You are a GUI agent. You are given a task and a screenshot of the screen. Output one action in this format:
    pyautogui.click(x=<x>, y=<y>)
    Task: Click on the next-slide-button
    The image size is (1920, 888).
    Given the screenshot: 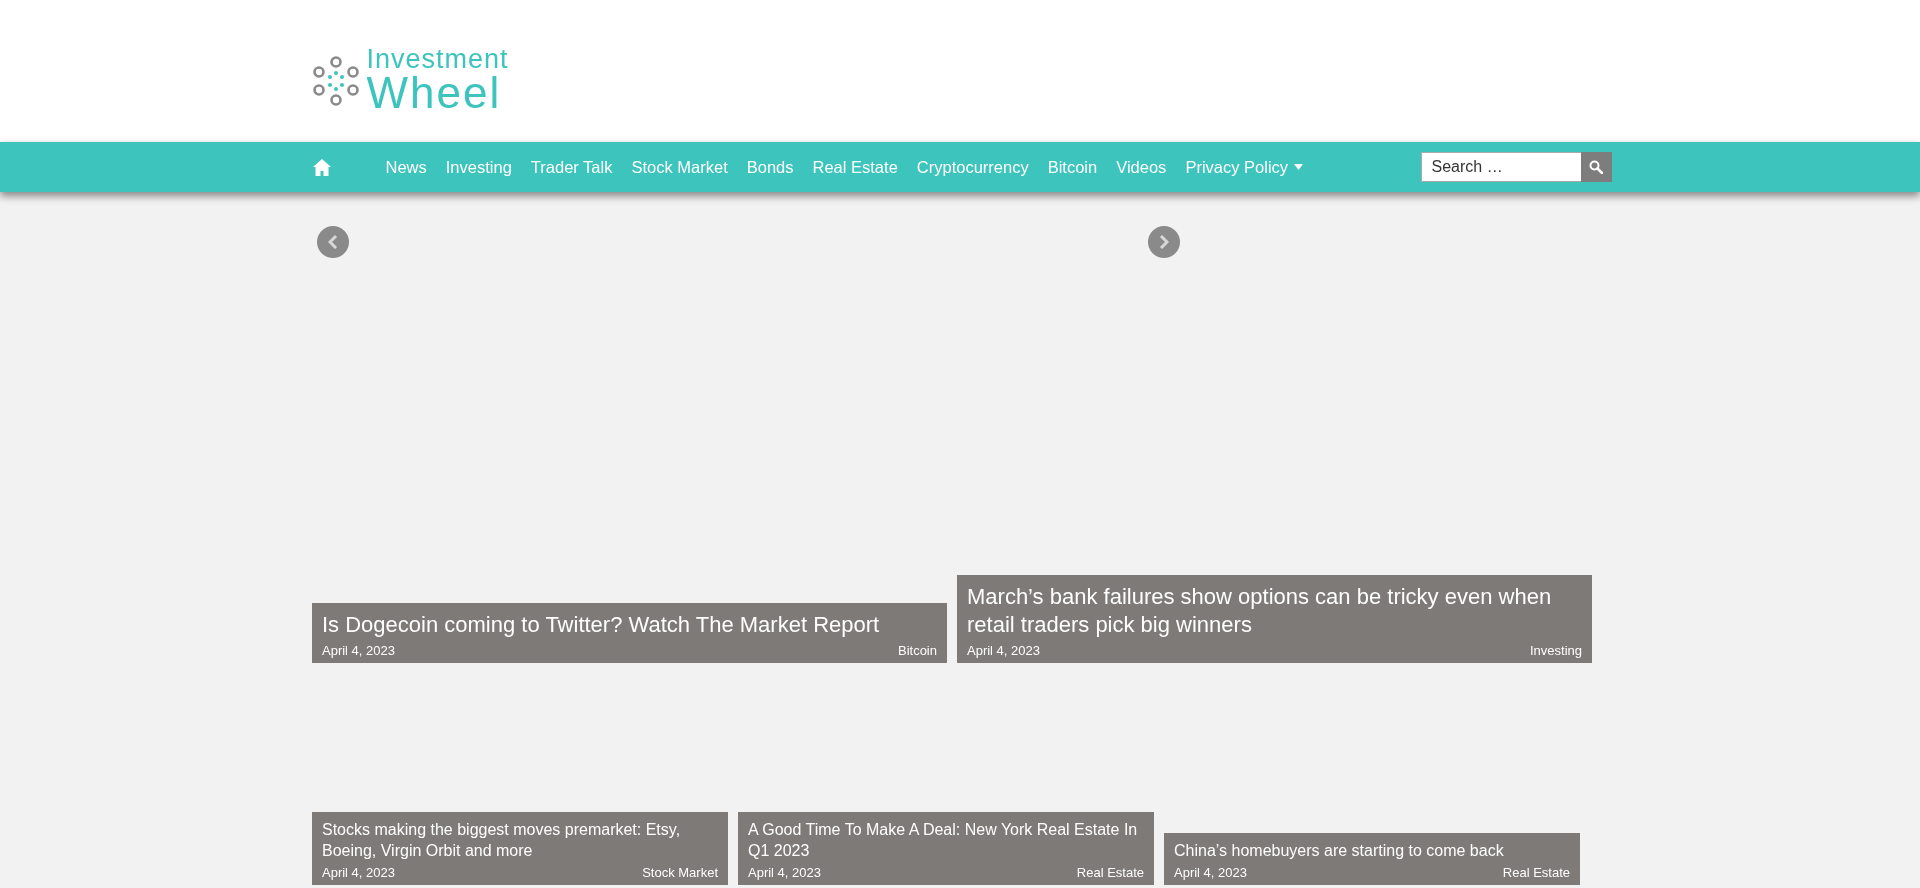 What is the action you would take?
    pyautogui.click(x=1164, y=242)
    